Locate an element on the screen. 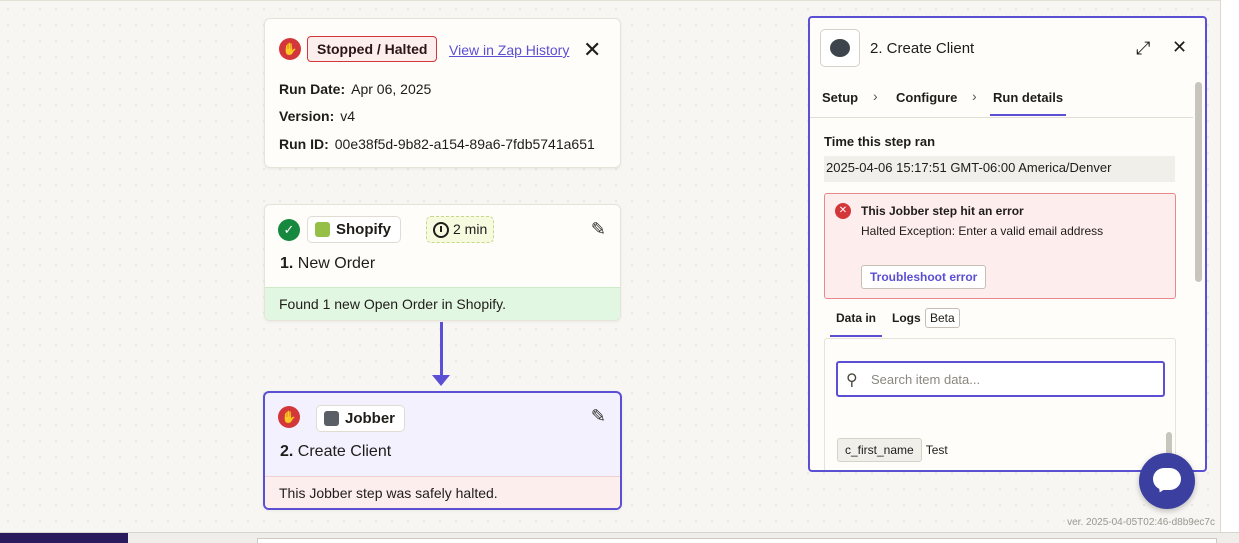 This screenshot has height=543, width=1239. version-row: Version: v4 is located at coordinates (317, 116).